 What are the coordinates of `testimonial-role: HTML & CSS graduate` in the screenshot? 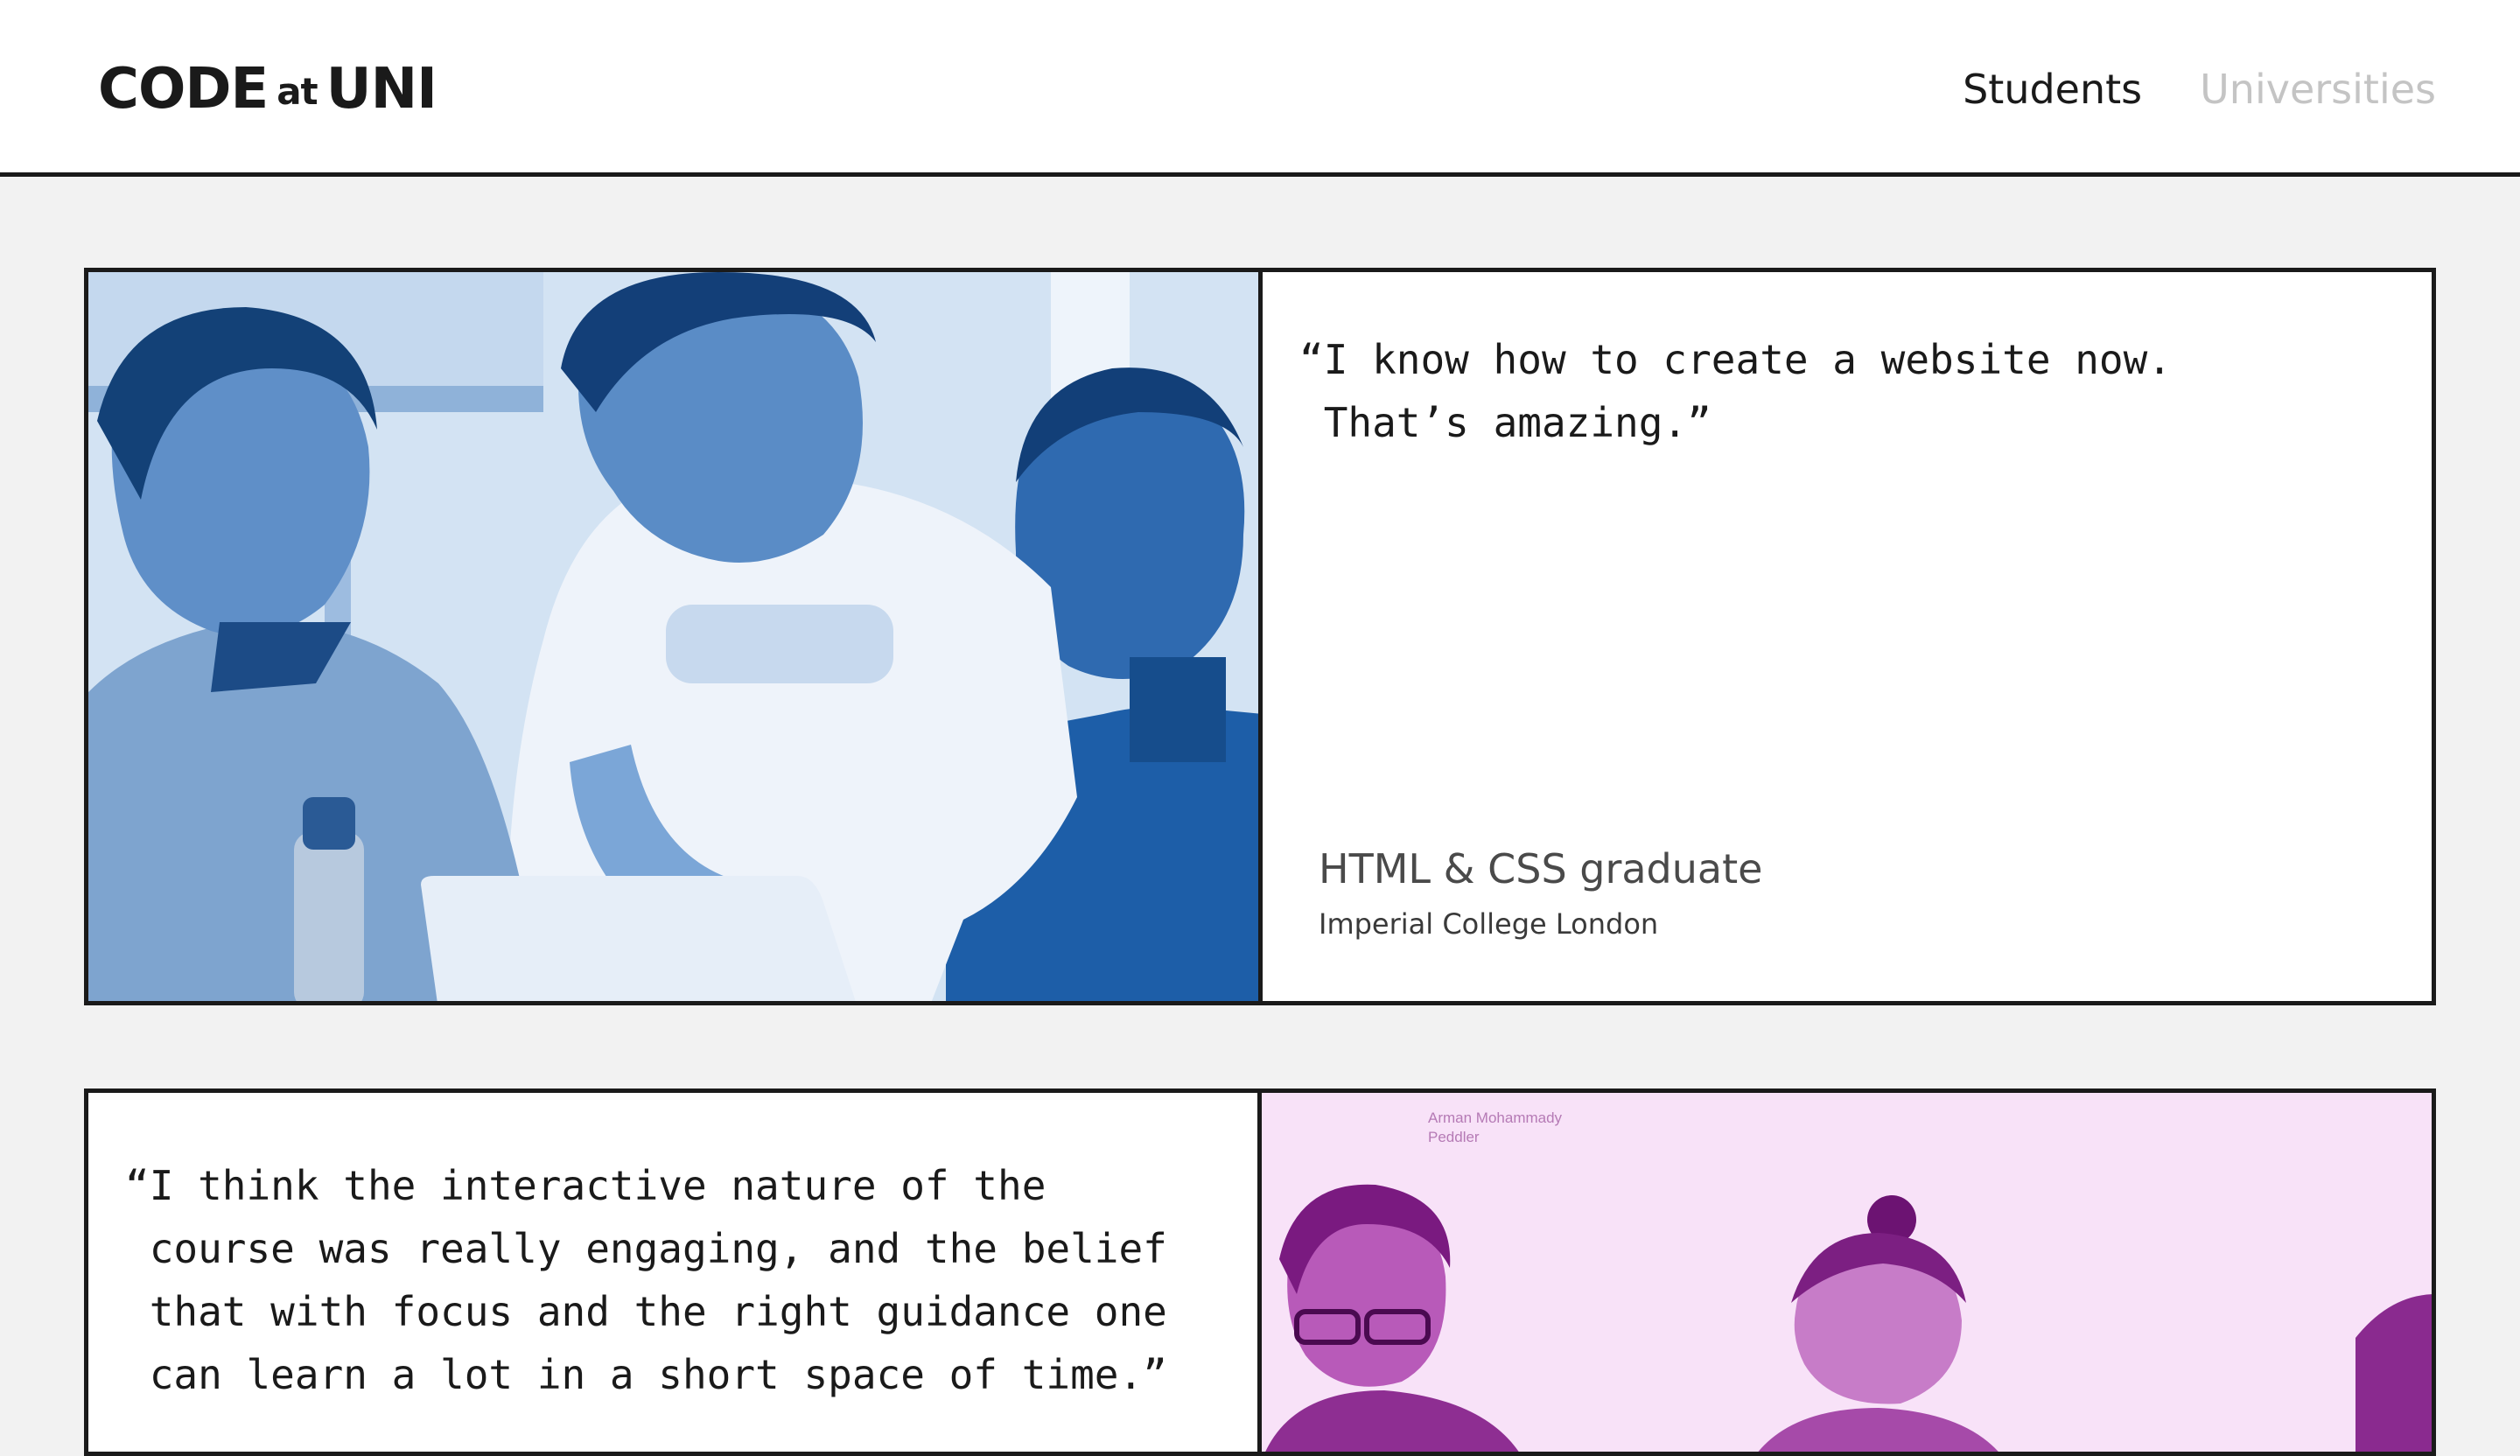 It's located at (1541, 868).